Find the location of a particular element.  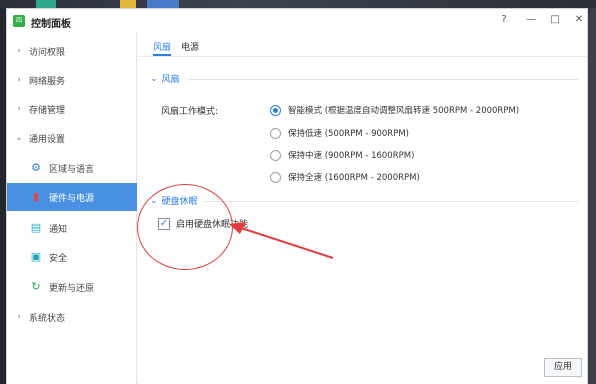

fan-mode-label: 风扇工作模式: is located at coordinates (190, 112).